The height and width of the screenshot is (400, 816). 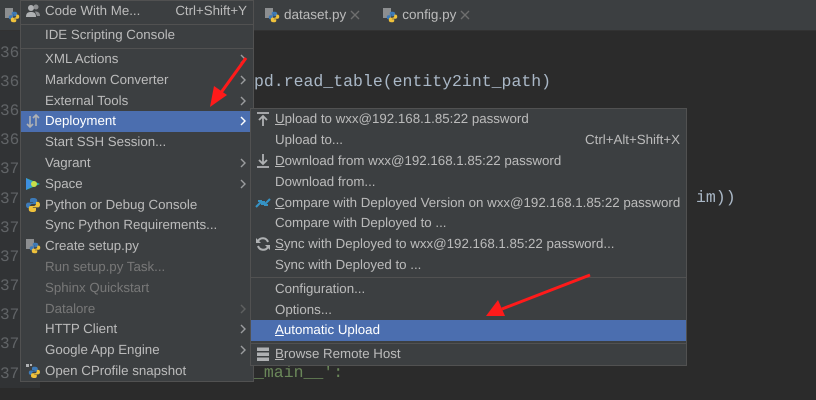 What do you see at coordinates (263, 354) in the screenshot?
I see `server-icon` at bounding box center [263, 354].